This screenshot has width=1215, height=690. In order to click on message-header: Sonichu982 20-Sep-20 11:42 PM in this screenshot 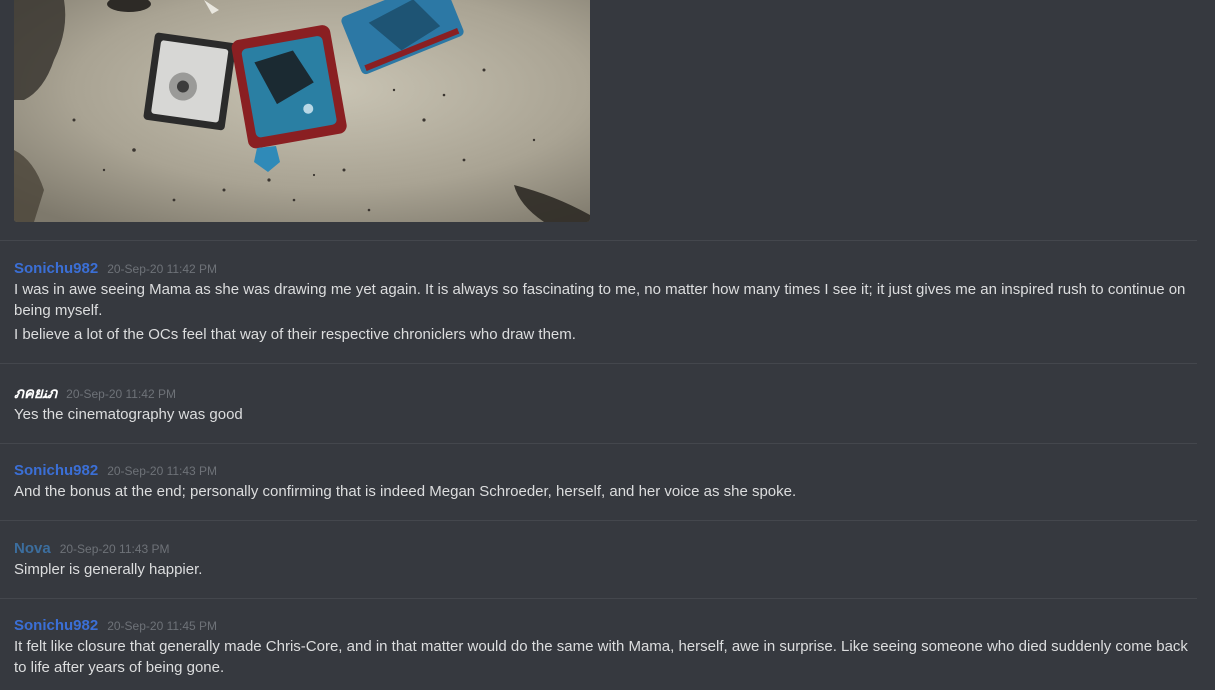, I will do `click(604, 269)`.